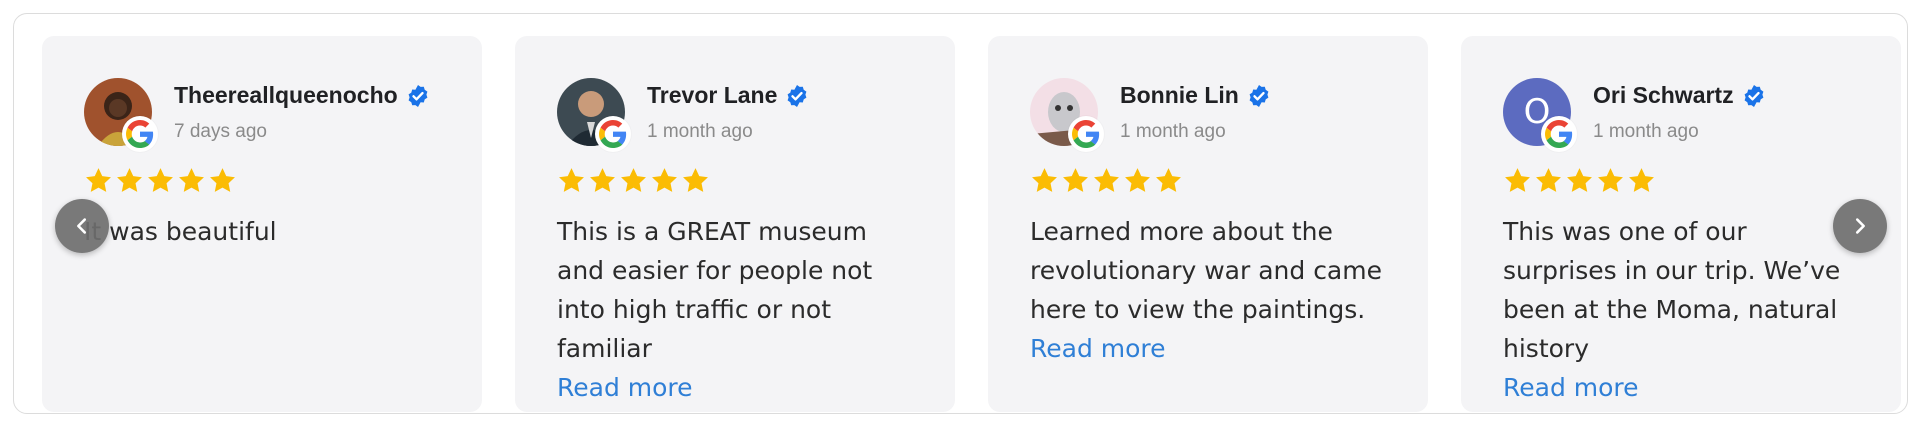  I want to click on reviewer-name: Trevor Lane, so click(712, 95).